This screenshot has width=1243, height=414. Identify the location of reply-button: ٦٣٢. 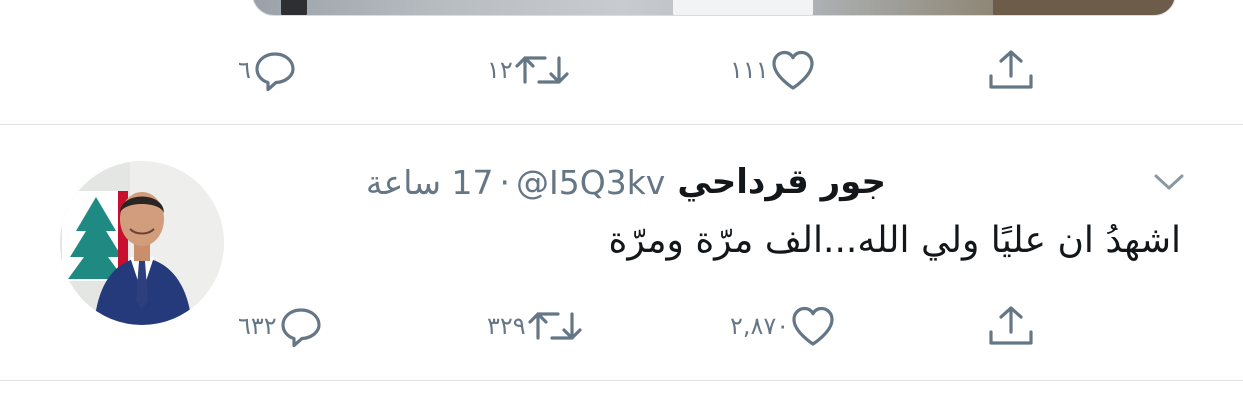
(281, 326).